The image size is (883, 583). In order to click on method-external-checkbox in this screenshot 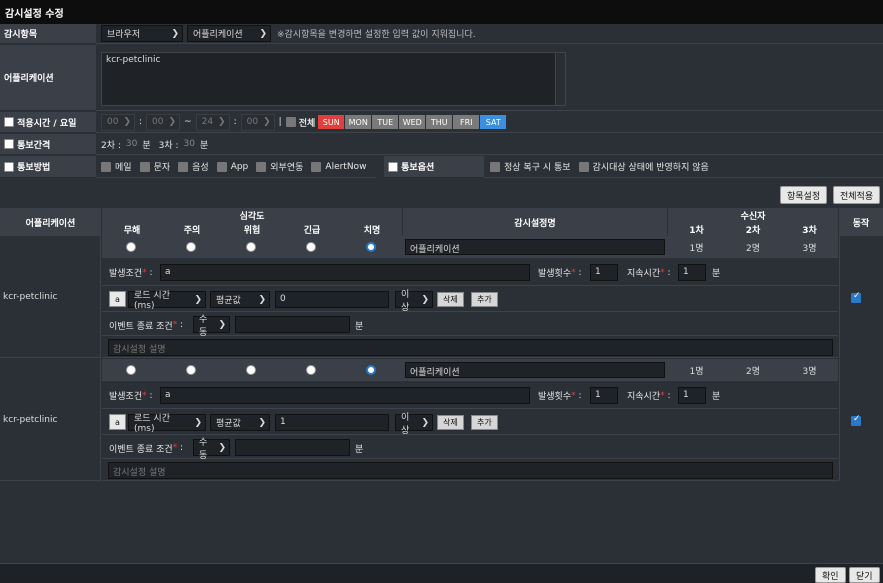, I will do `click(261, 166)`.